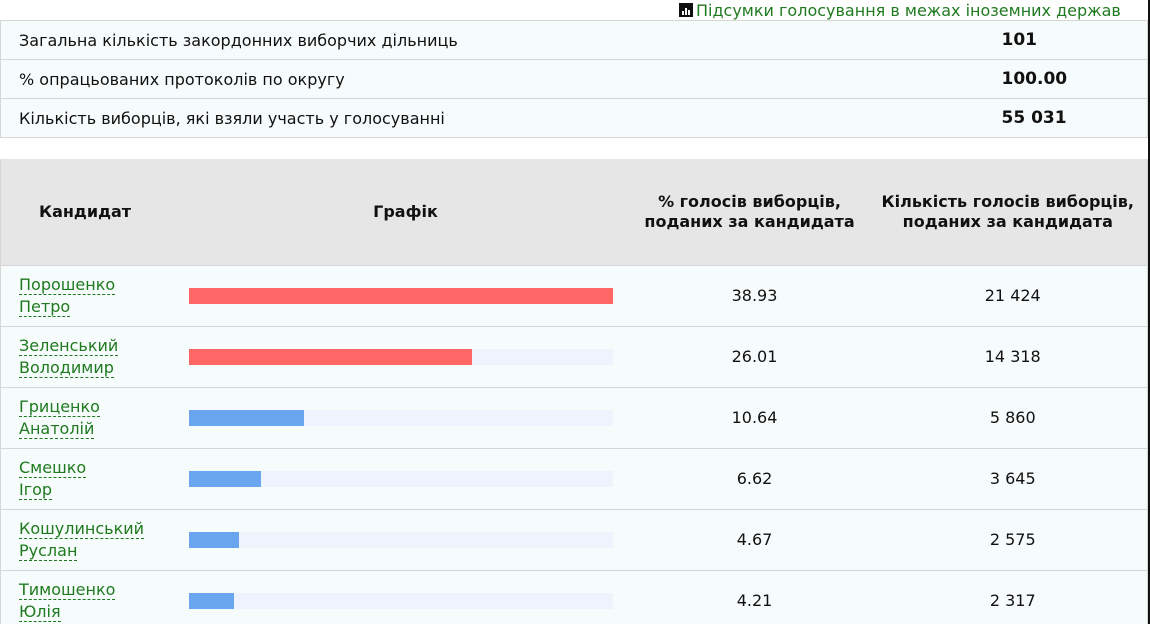 The image size is (1150, 624). Describe the element at coordinates (1012, 417) in the screenshot. I see `vote-count: 5 860` at that location.